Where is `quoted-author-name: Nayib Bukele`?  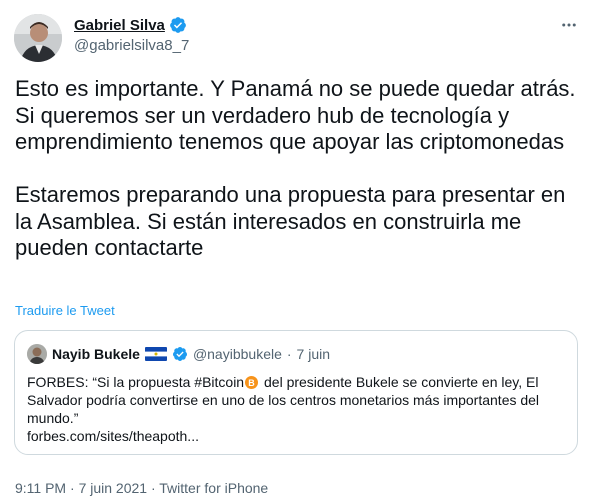
quoted-author-name: Nayib Bukele is located at coordinates (96, 354).